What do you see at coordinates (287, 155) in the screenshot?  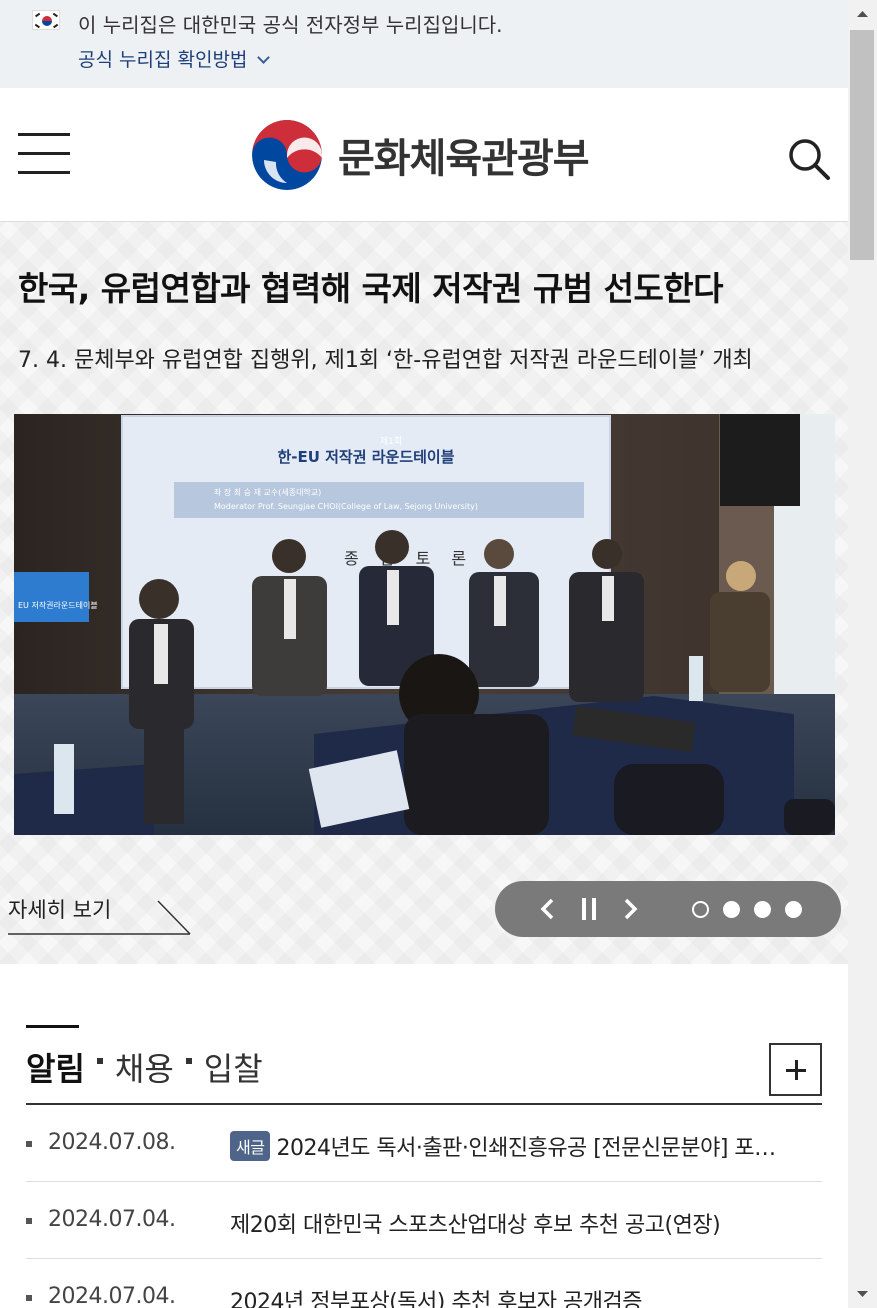 I see `government-emblem-icon` at bounding box center [287, 155].